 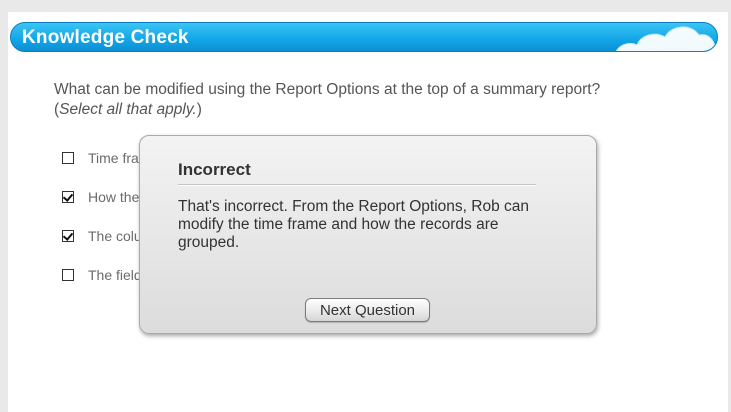 I want to click on instruction-close-paren: ), so click(x=199, y=109).